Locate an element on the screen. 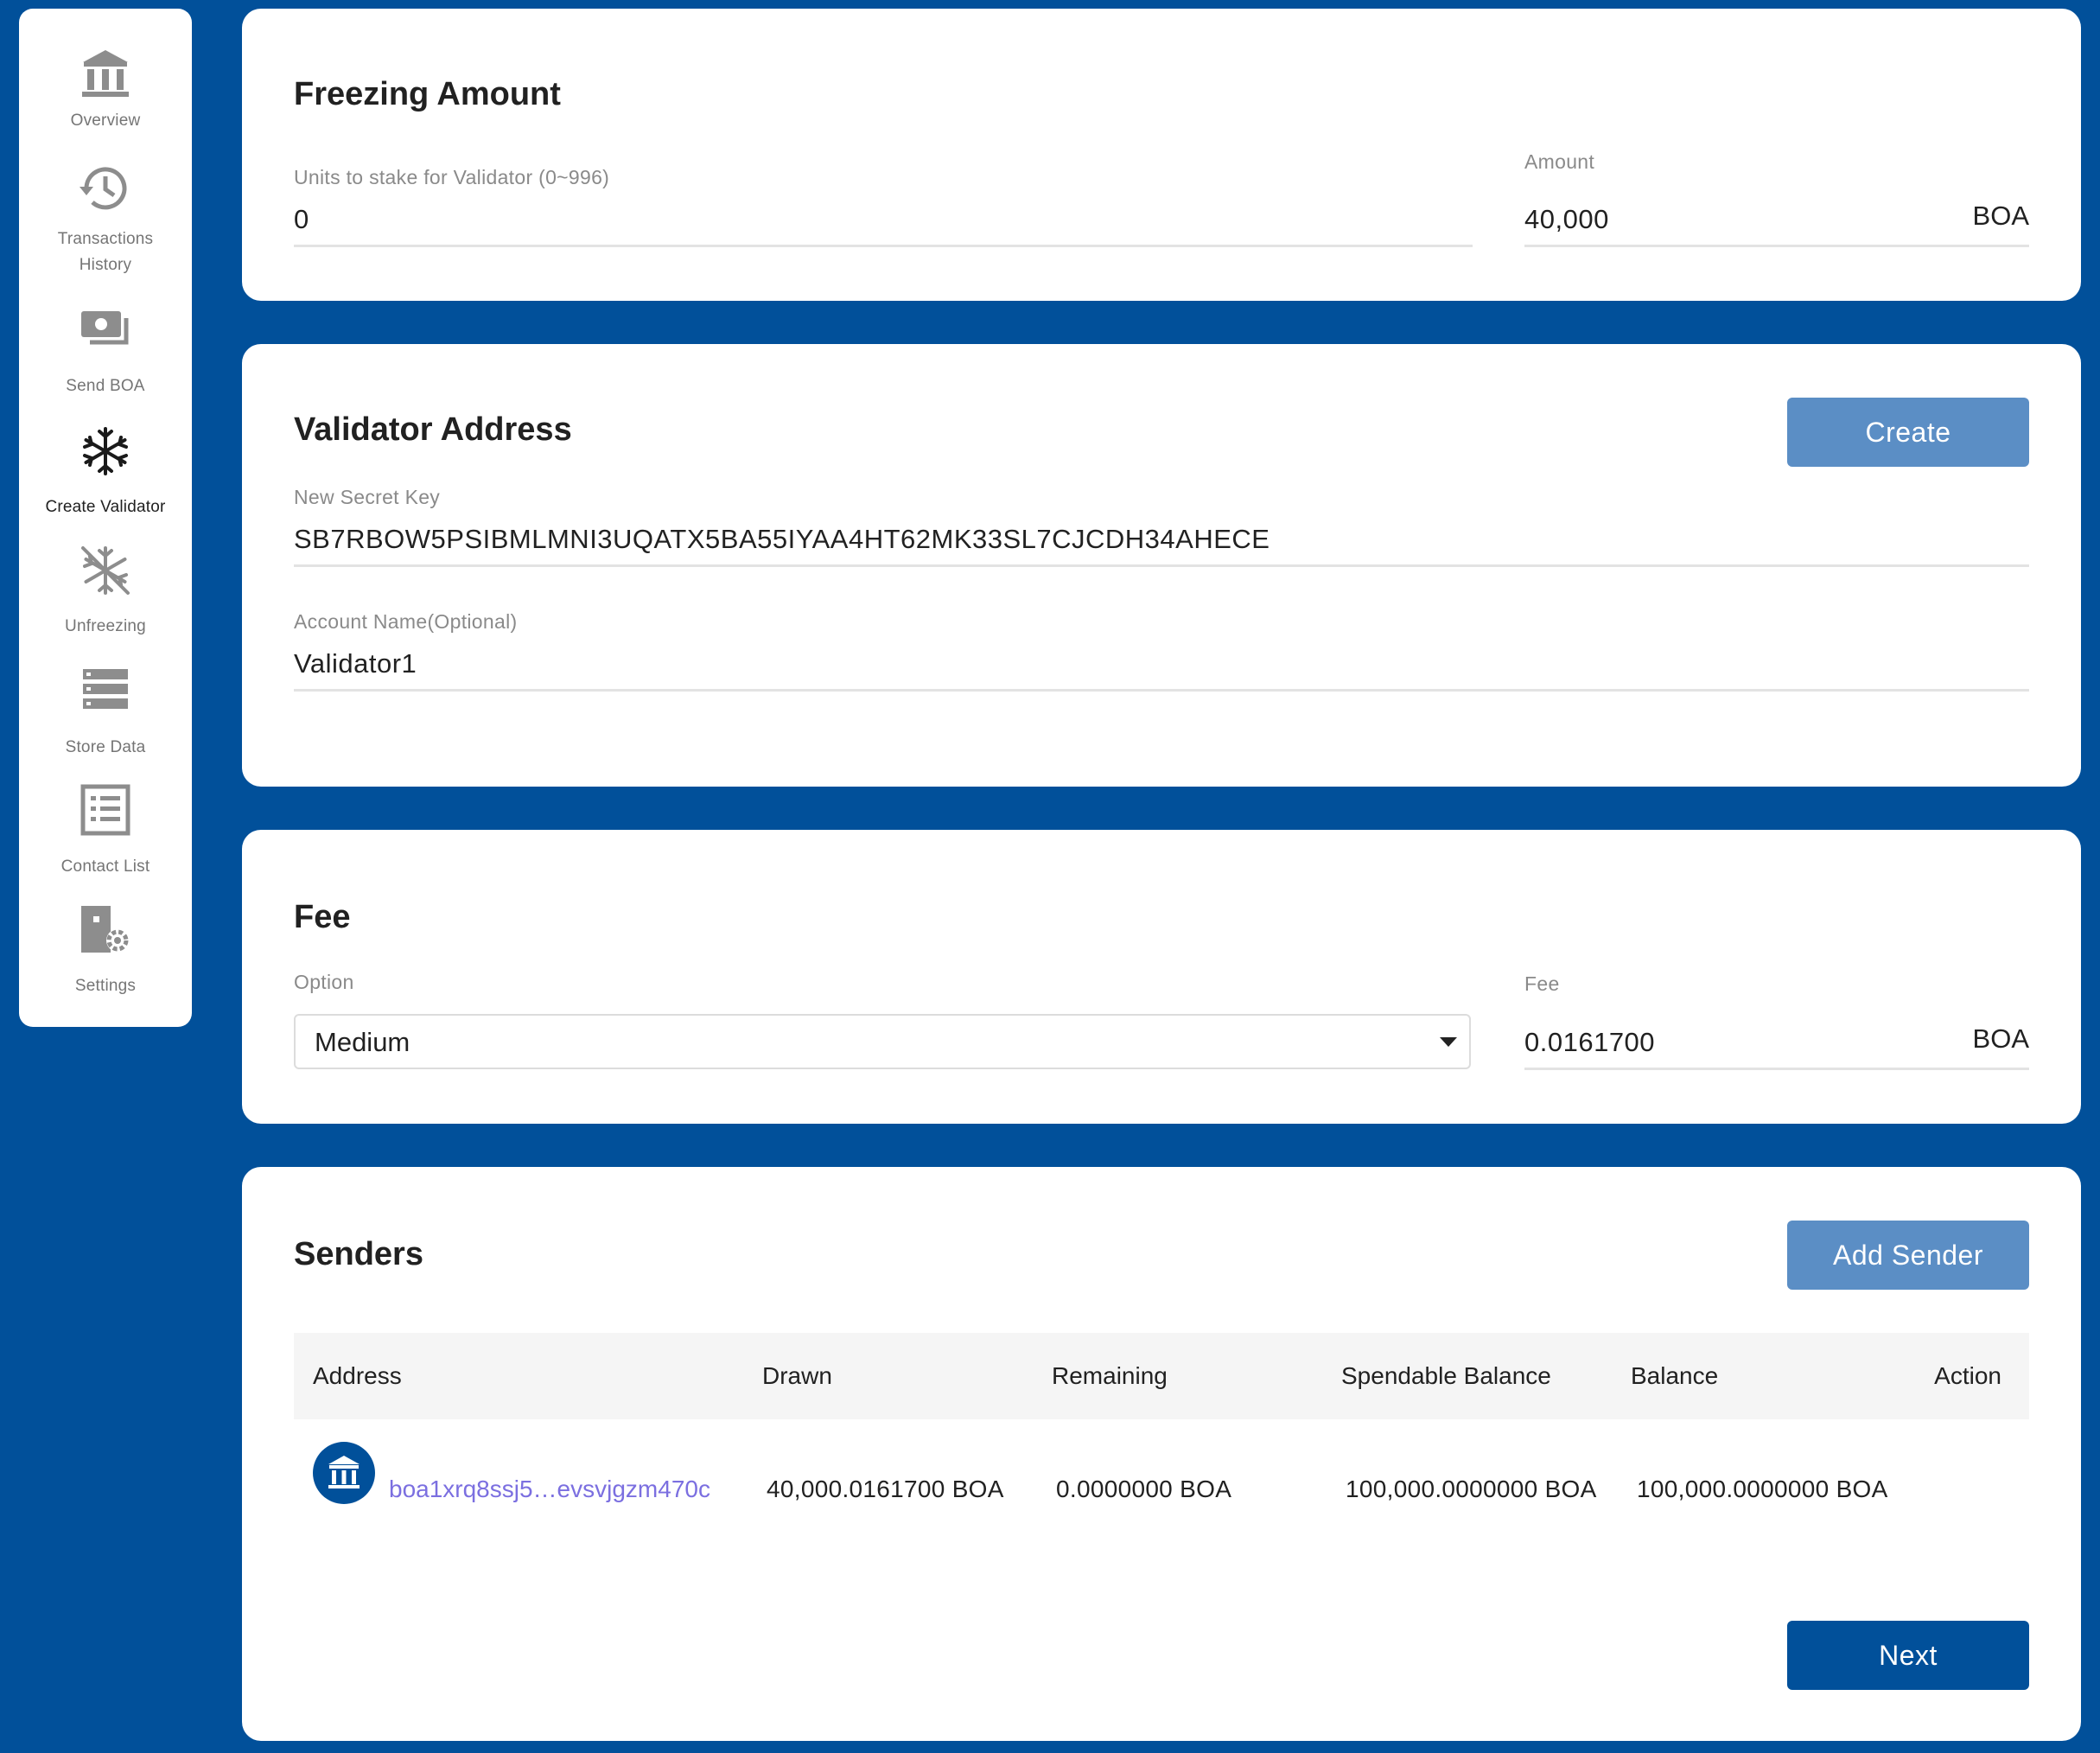 The width and height of the screenshot is (2100, 1753). sidebar-item-create-validator: Create Validator is located at coordinates (105, 468).